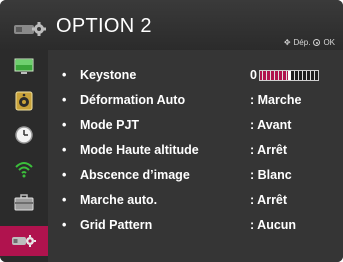 This screenshot has width=343, height=262. I want to click on ok-hint-label: OK, so click(329, 42).